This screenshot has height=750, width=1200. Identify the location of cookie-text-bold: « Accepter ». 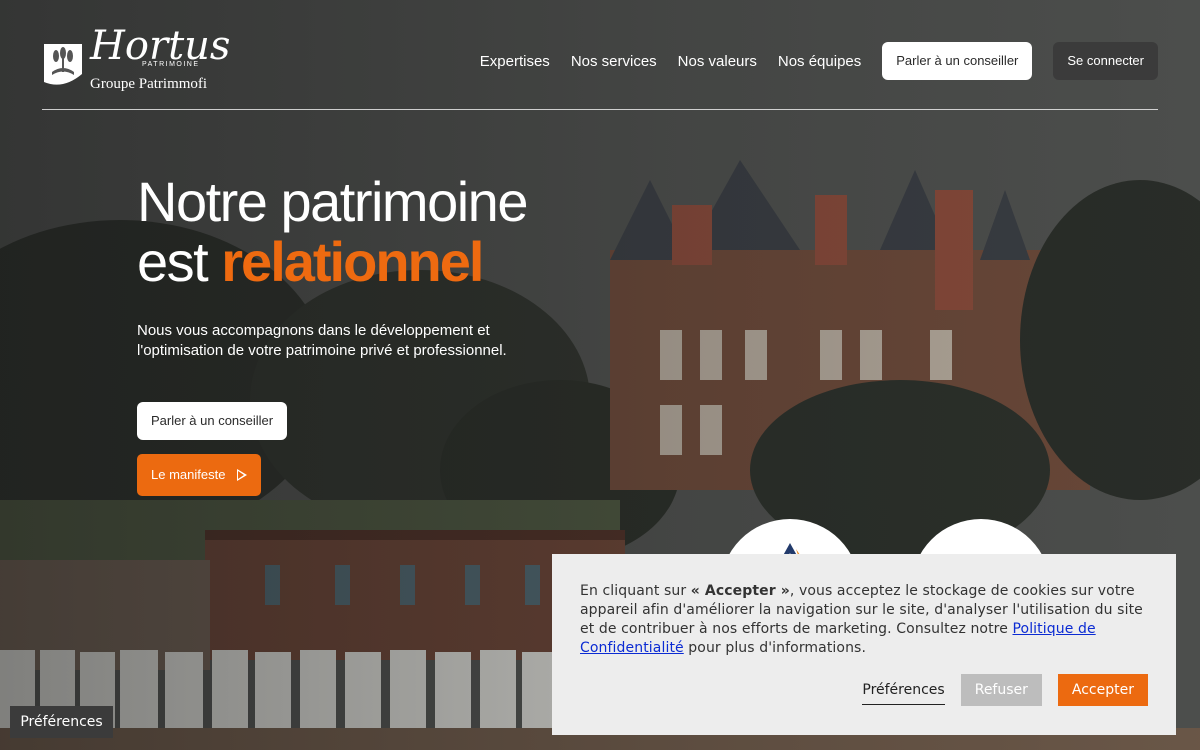
(740, 591).